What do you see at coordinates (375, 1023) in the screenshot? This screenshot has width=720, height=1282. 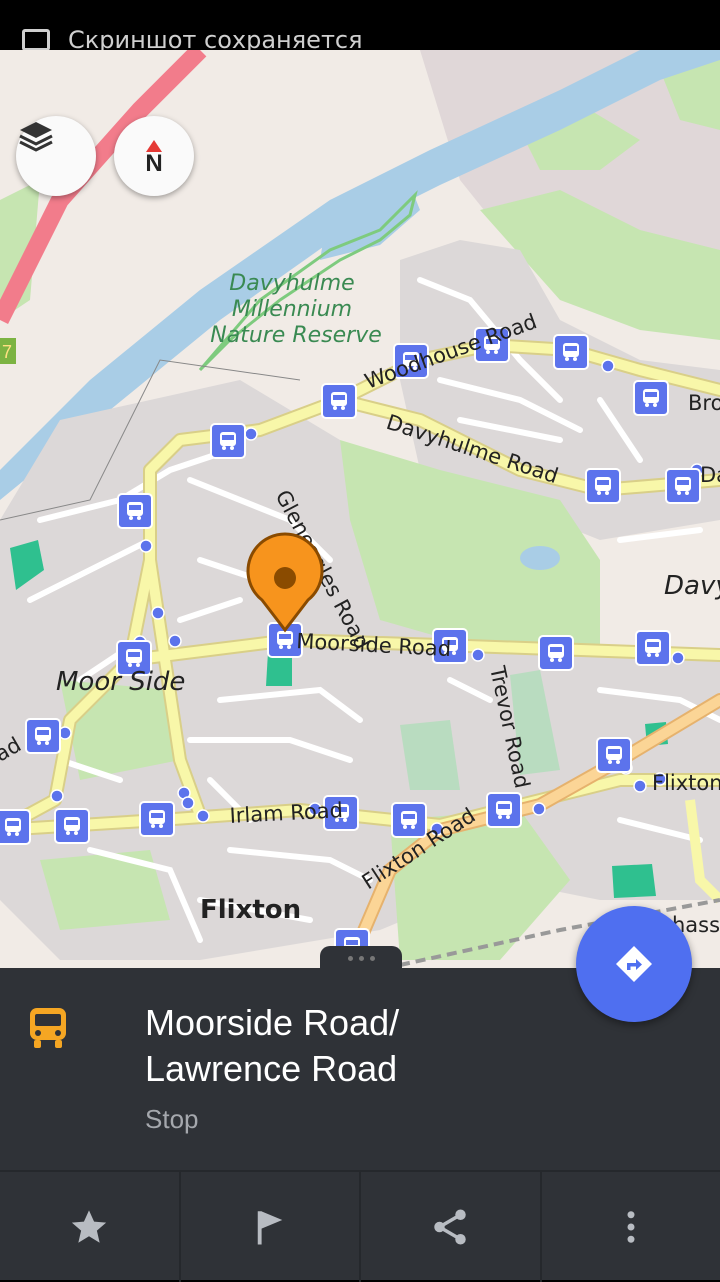 I see `poi-title-line1: Moorside Road/` at bounding box center [375, 1023].